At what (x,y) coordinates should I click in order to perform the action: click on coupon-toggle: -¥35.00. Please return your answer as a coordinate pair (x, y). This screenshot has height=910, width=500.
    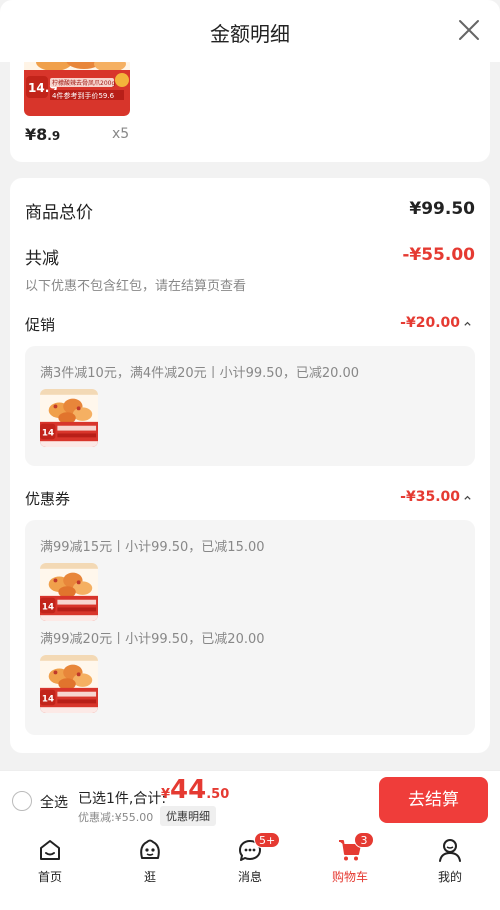
    Looking at the image, I should click on (436, 497).